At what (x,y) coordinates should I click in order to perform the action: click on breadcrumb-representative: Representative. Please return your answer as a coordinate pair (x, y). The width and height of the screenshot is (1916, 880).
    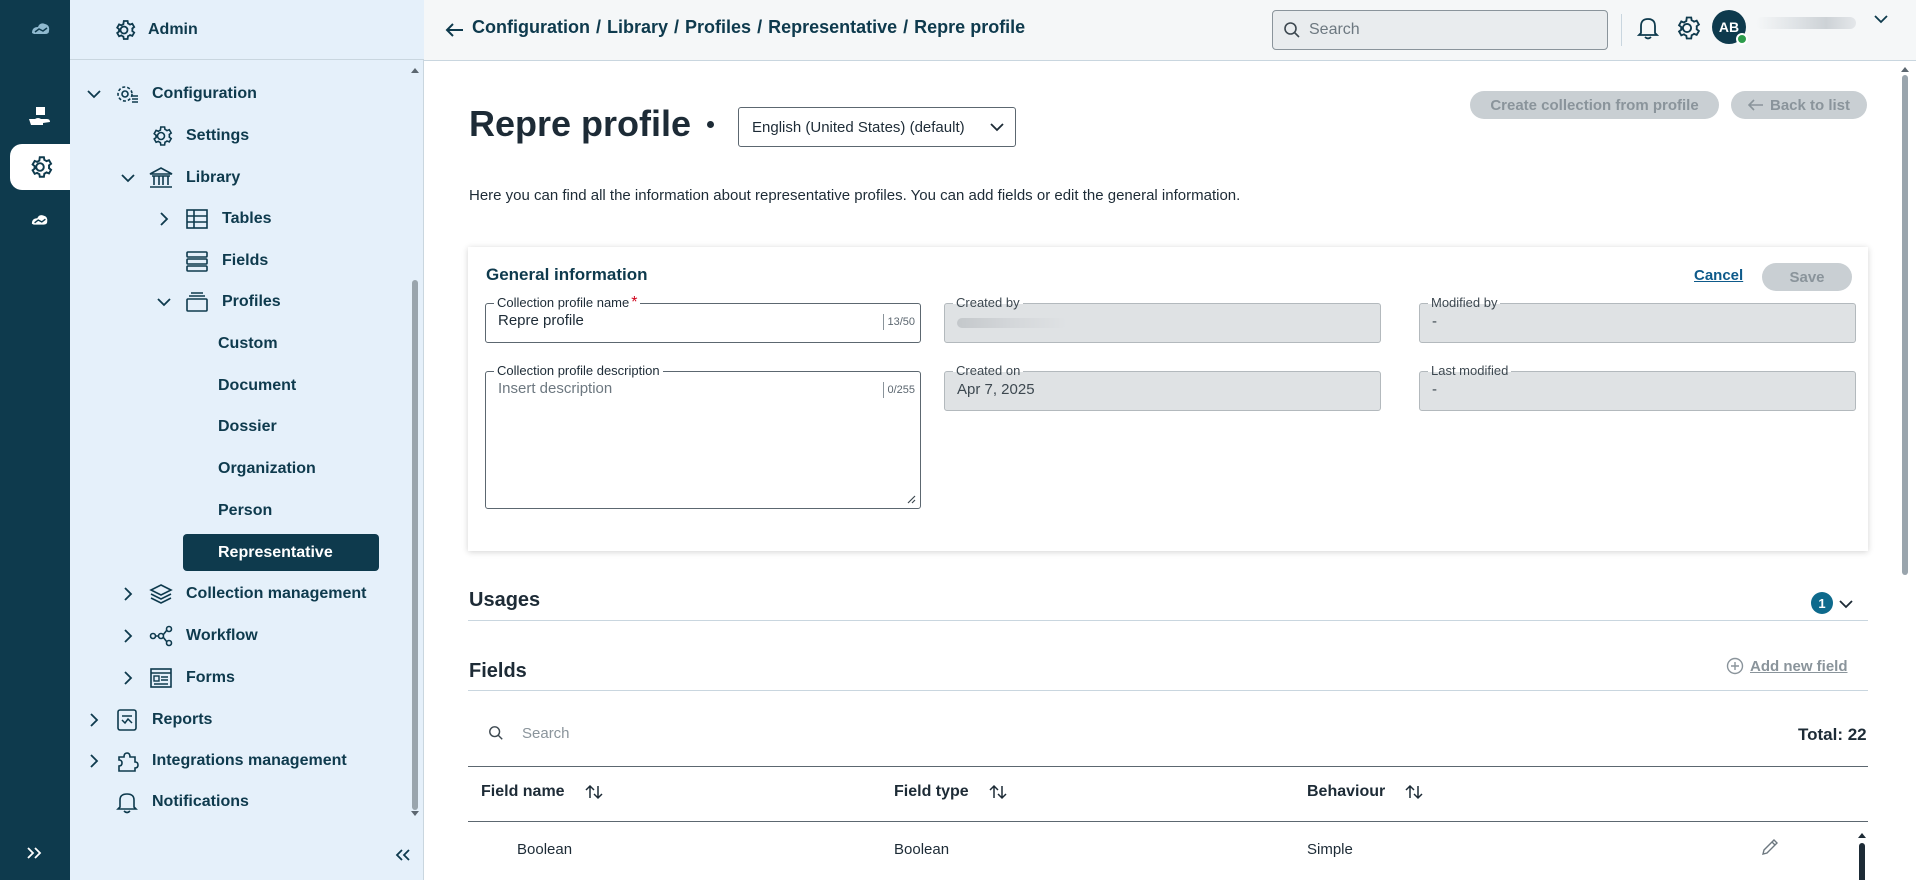
    Looking at the image, I should click on (832, 27).